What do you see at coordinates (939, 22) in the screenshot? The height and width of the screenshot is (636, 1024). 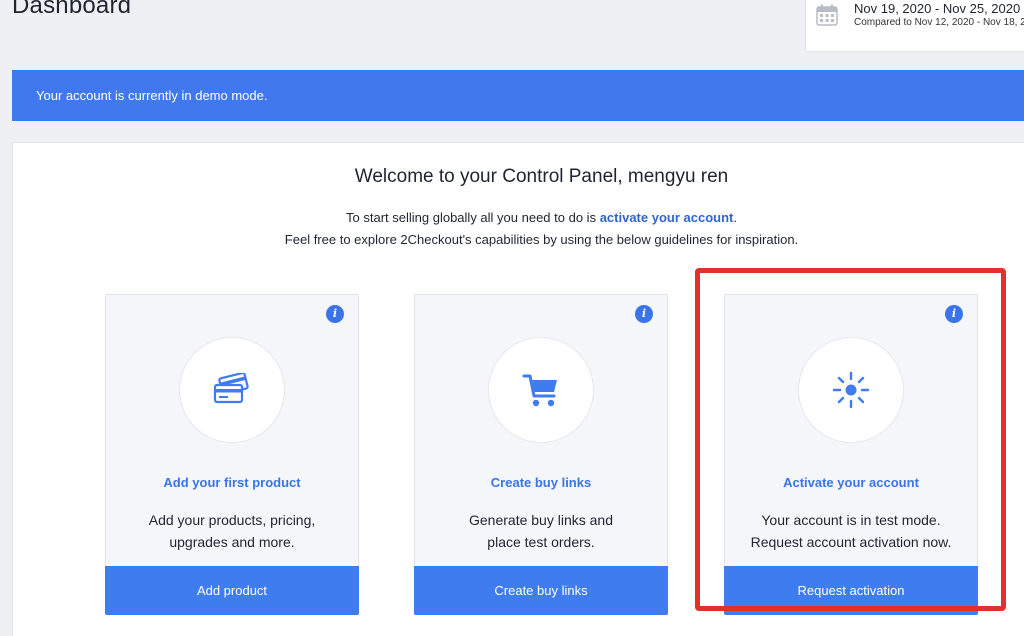 I see `compare-range-text: Compared to Nov 12, 2020 - Nov 18, 2020` at bounding box center [939, 22].